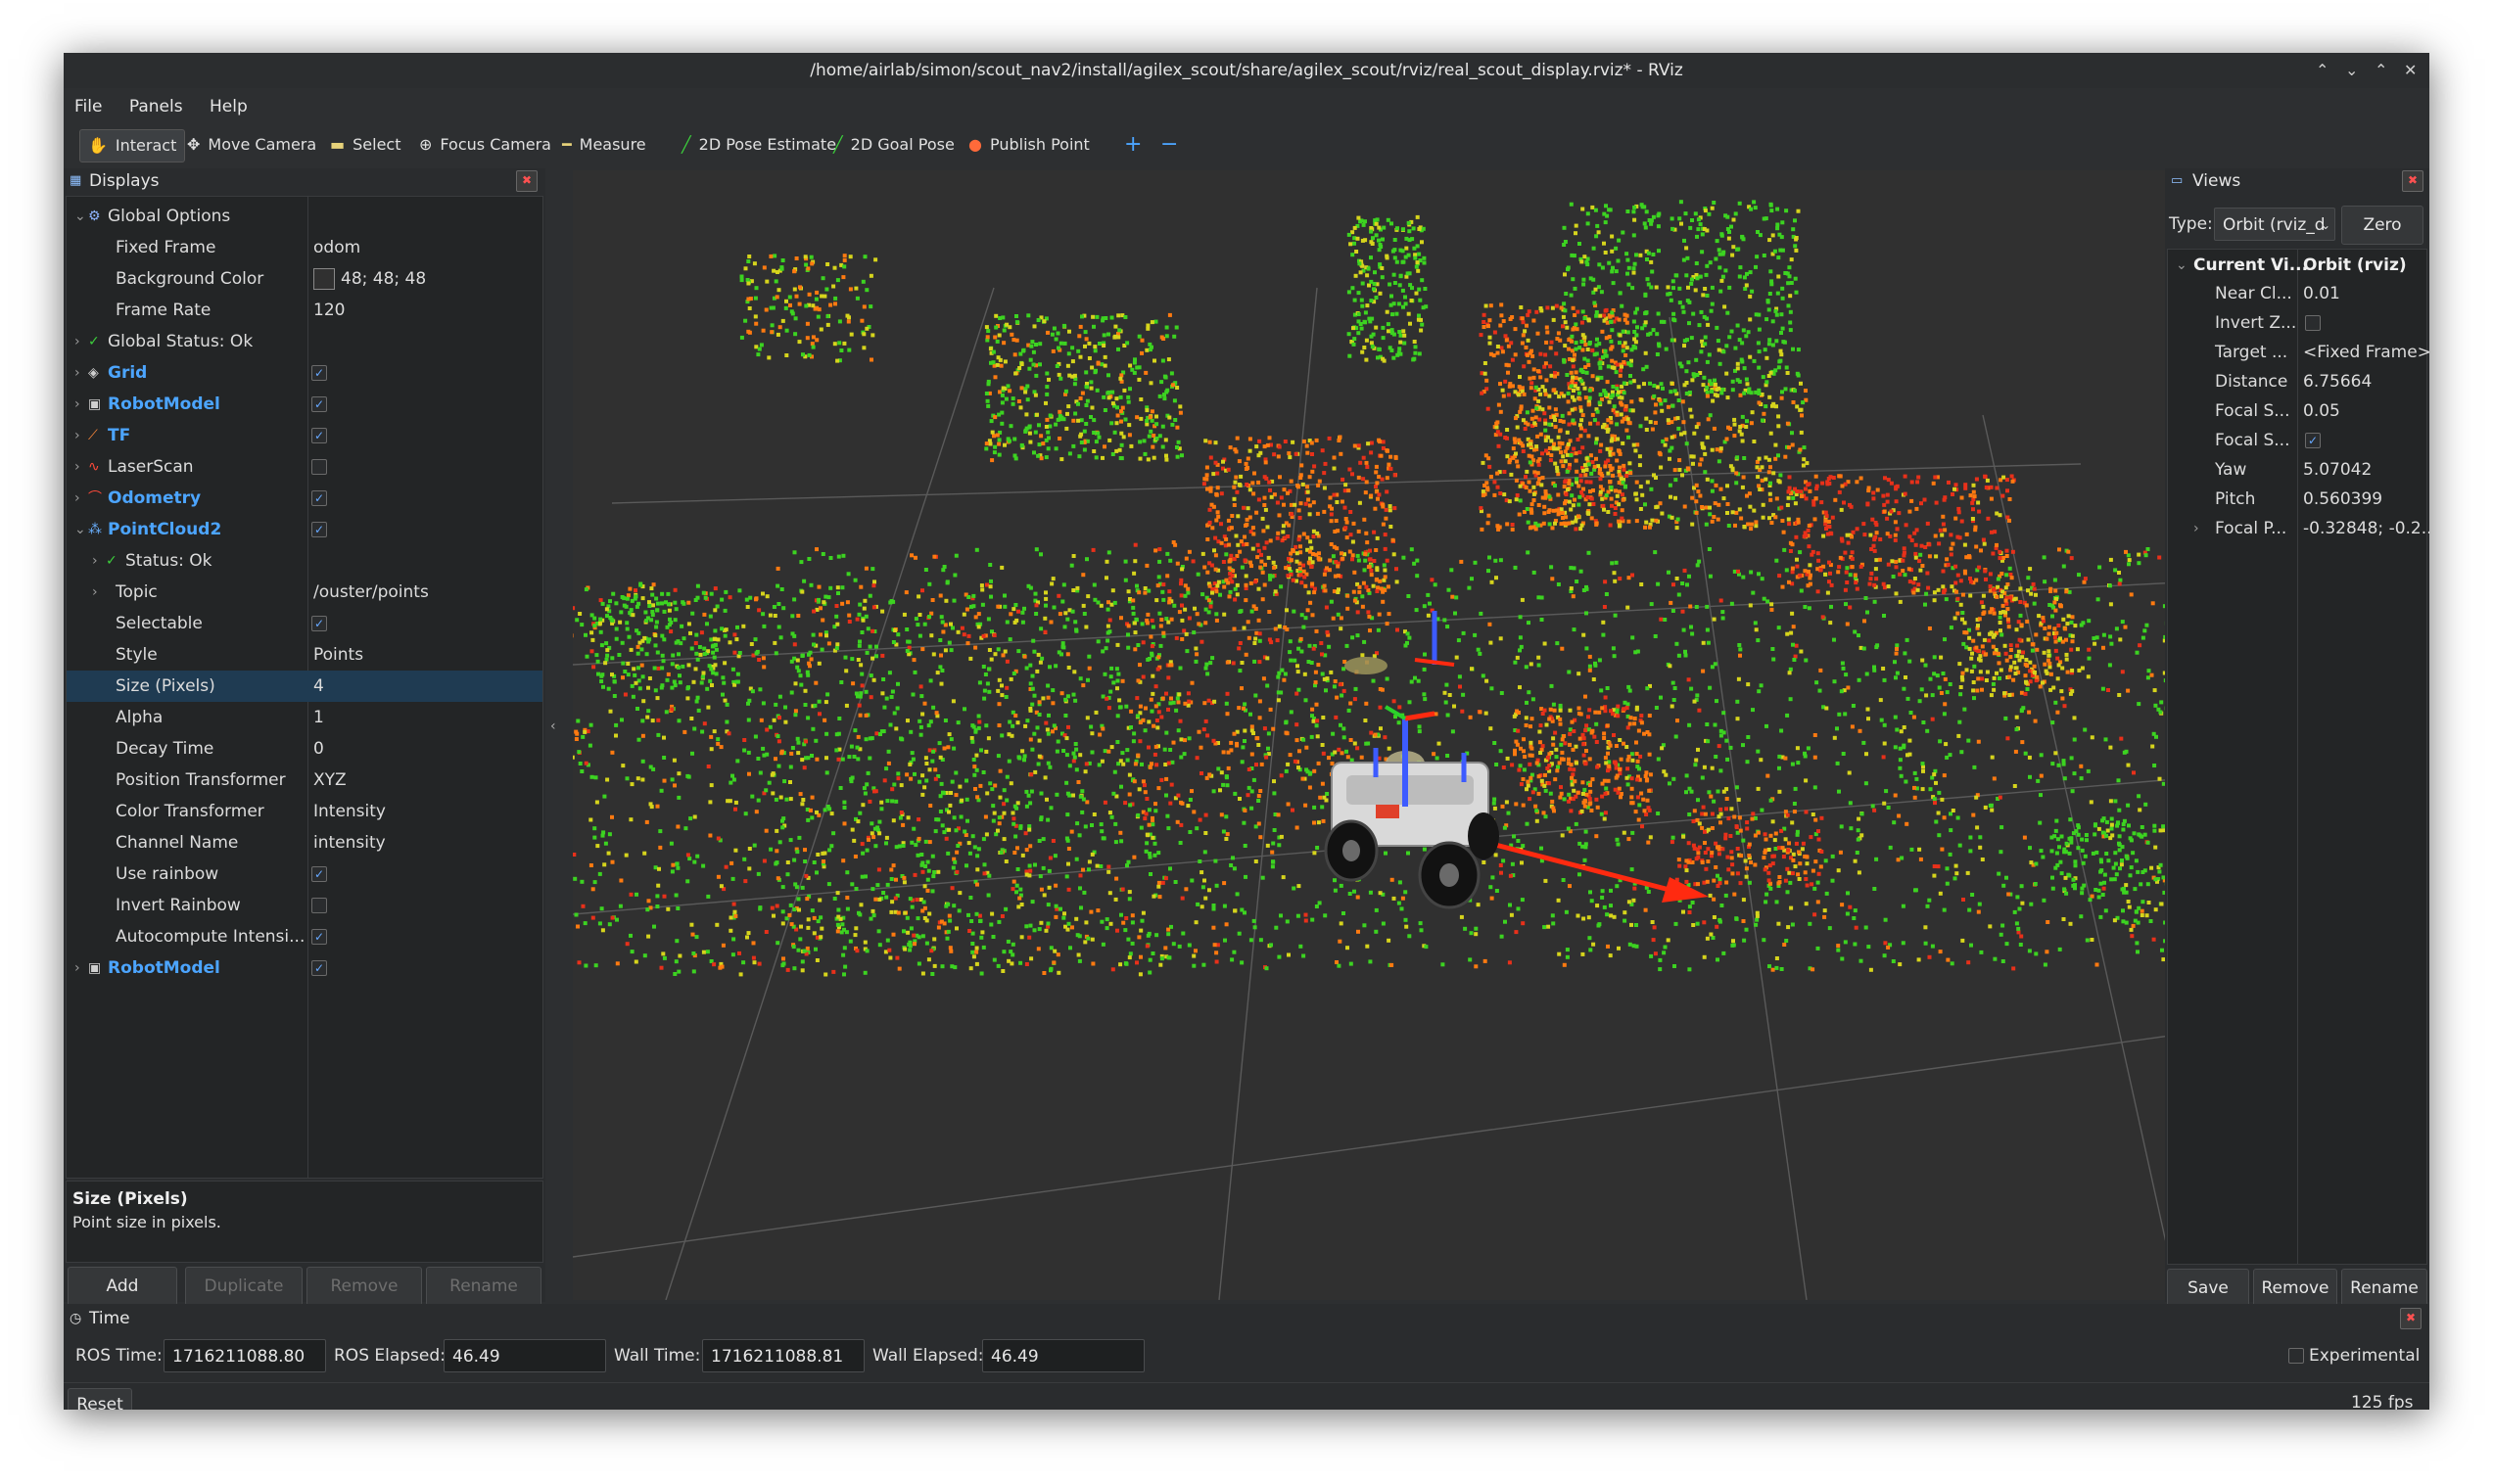  Describe the element at coordinates (1169, 145) in the screenshot. I see `remove-tool-icon: −` at that location.